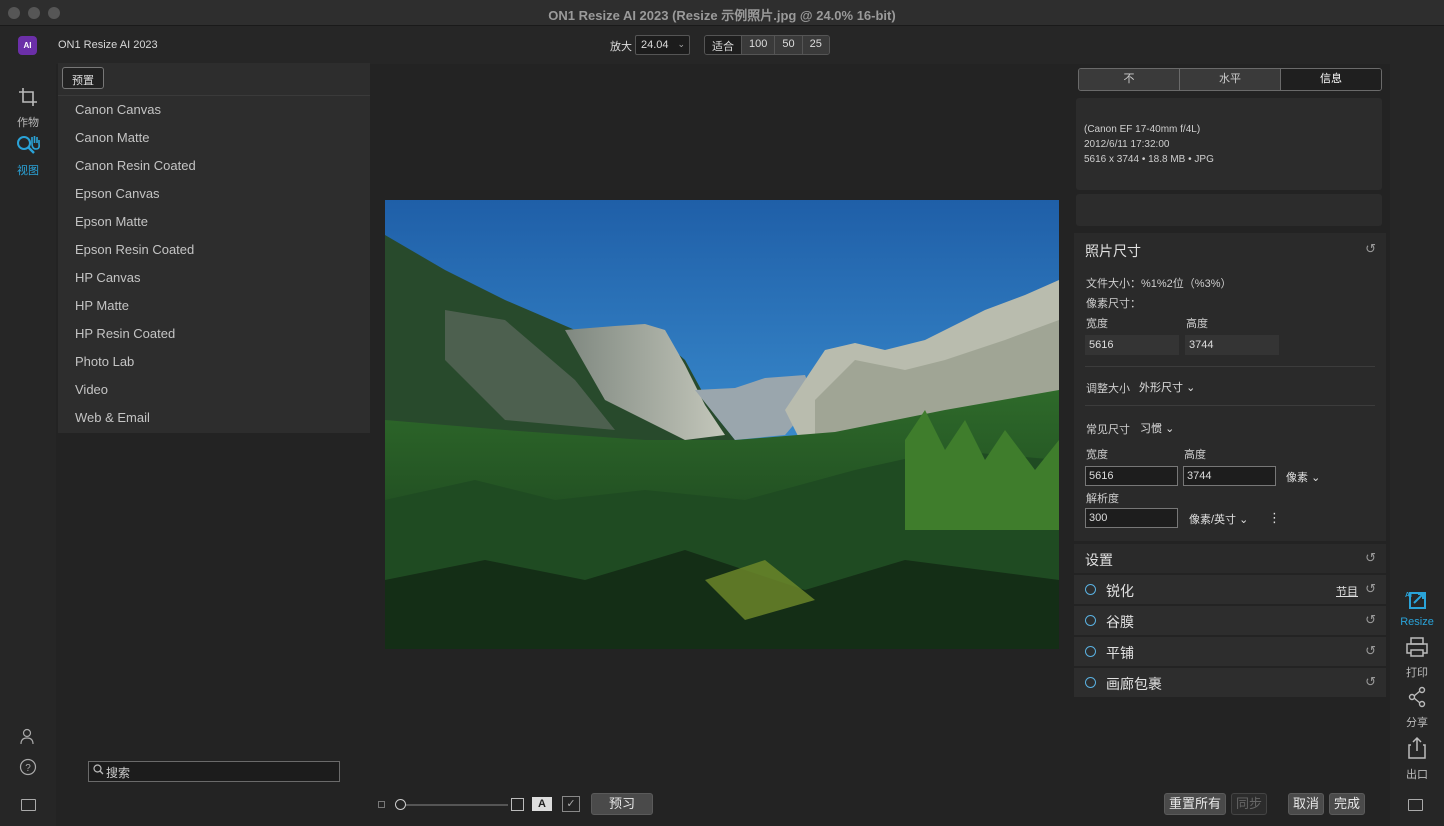  I want to click on resize-ai-icon: AI, so click(1417, 602).